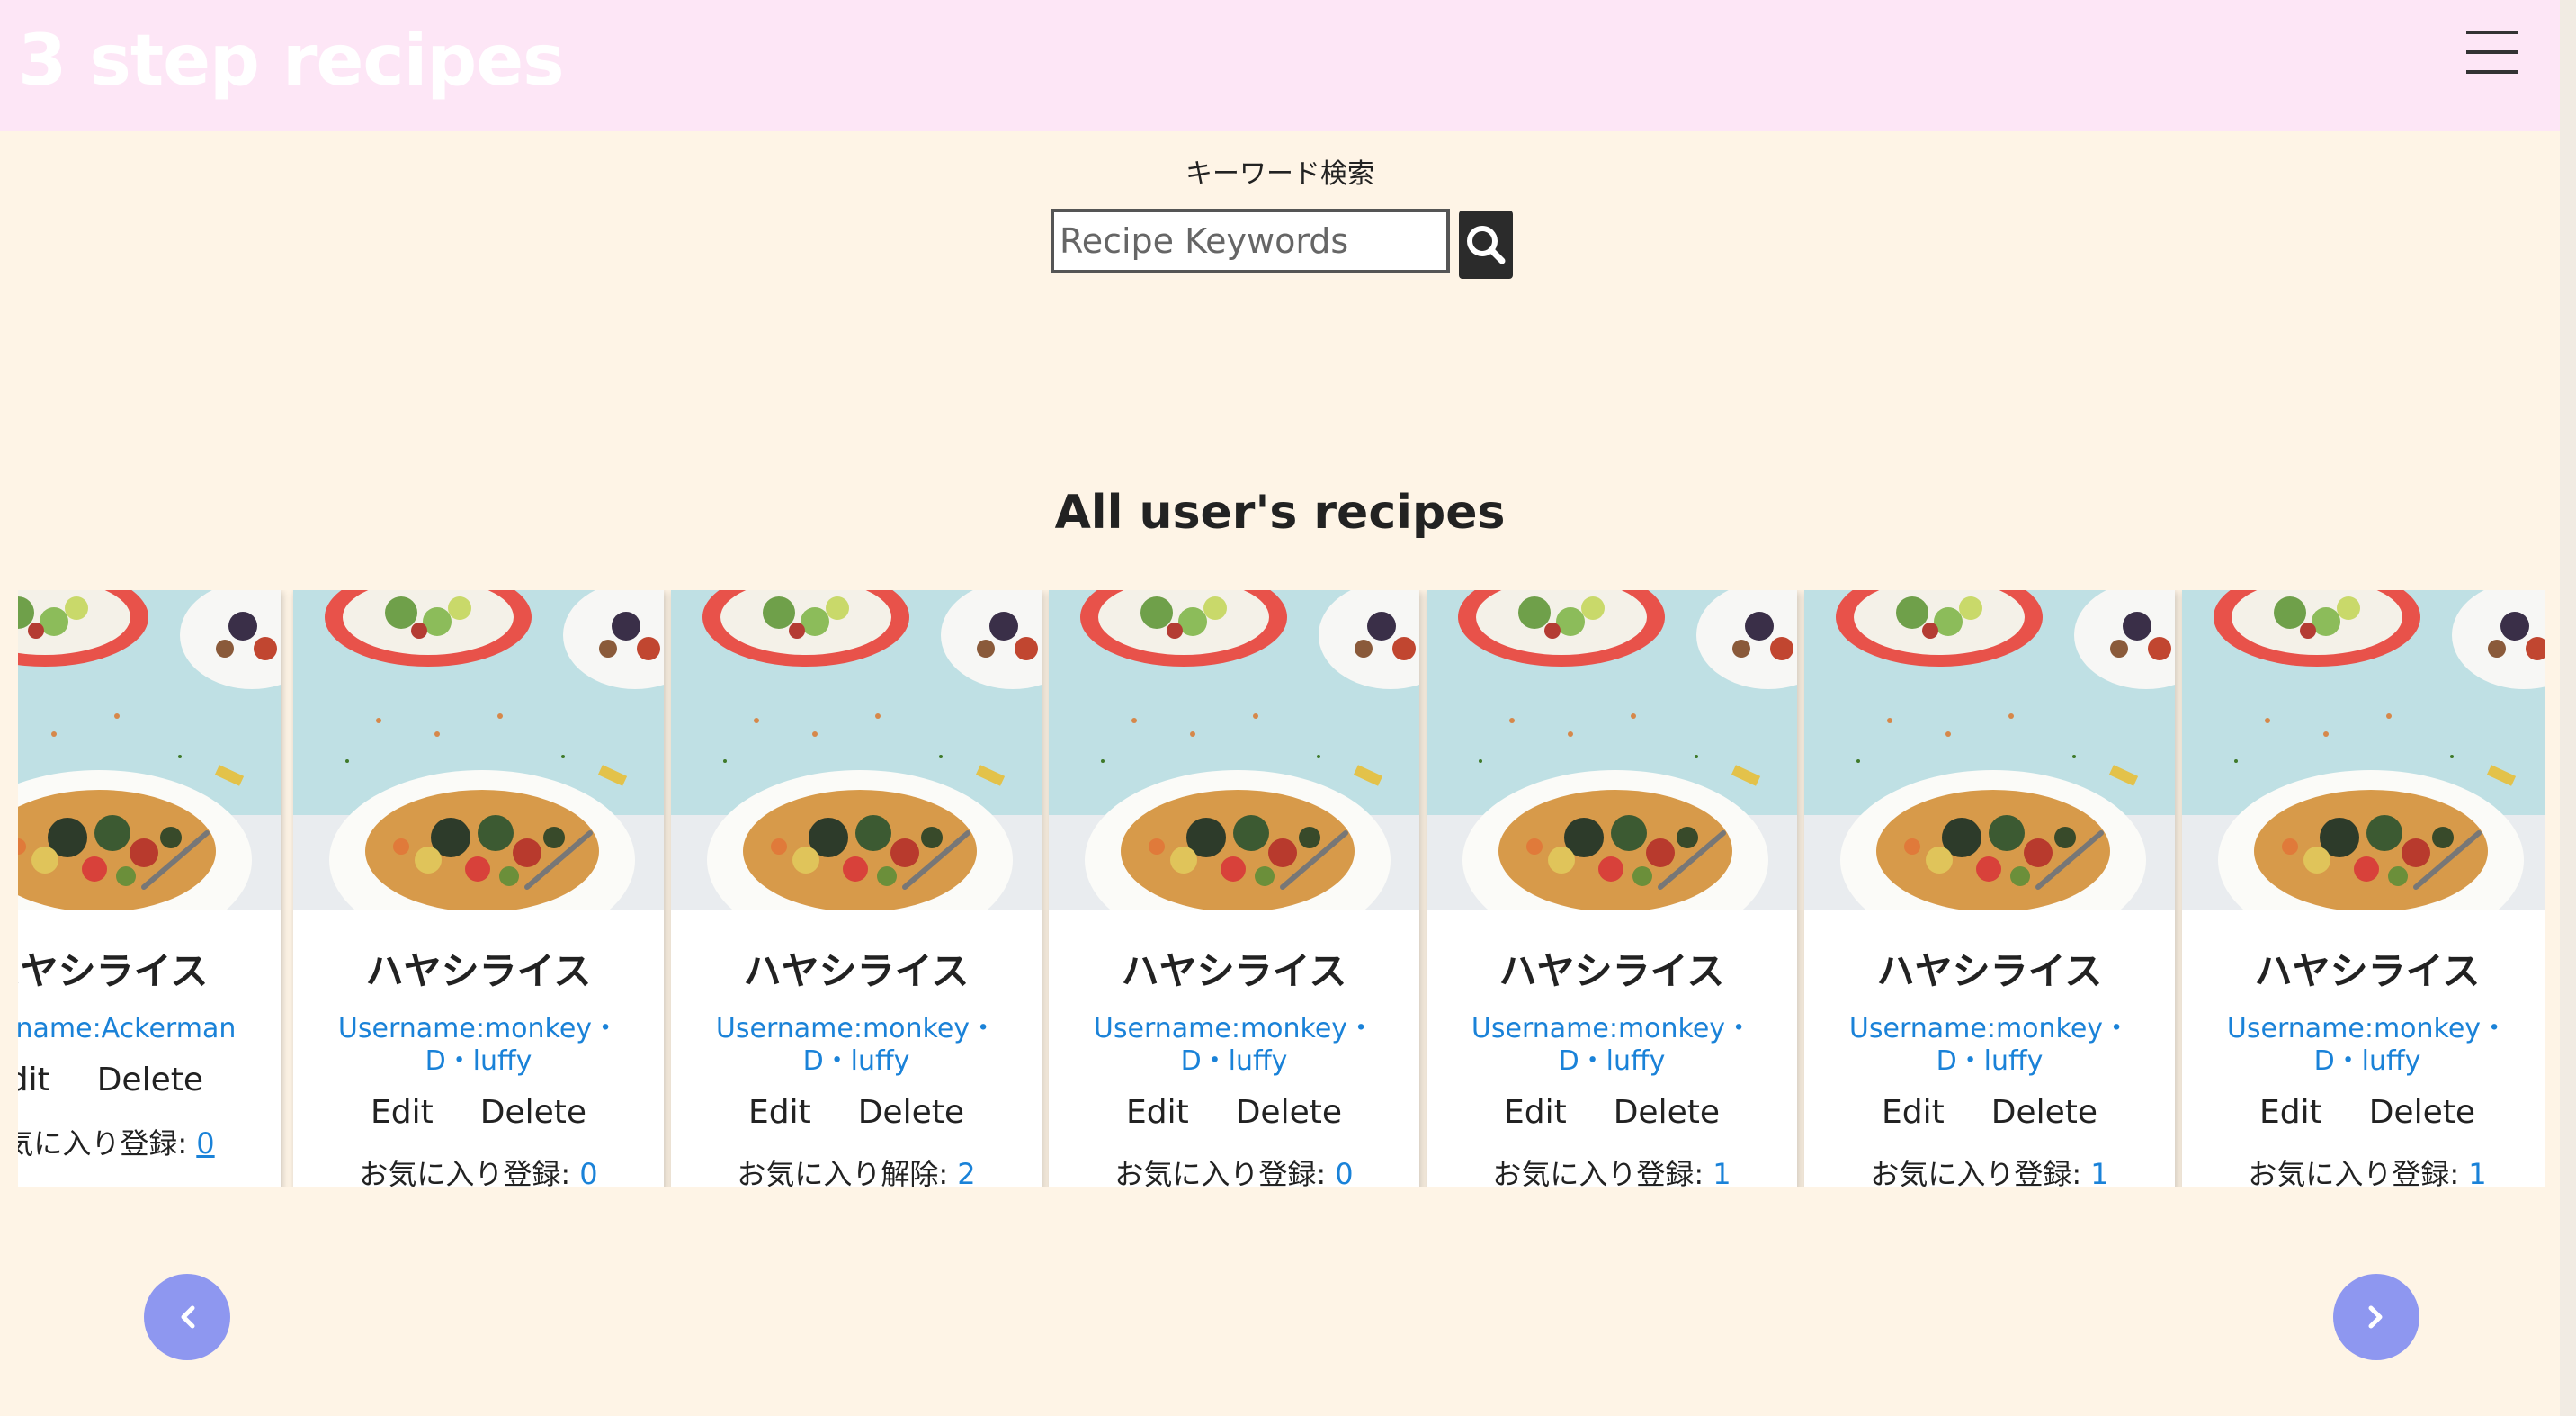 This screenshot has width=2576, height=1416. What do you see at coordinates (136, 1029) in the screenshot?
I see `recipe-username: Username:Ackerman` at bounding box center [136, 1029].